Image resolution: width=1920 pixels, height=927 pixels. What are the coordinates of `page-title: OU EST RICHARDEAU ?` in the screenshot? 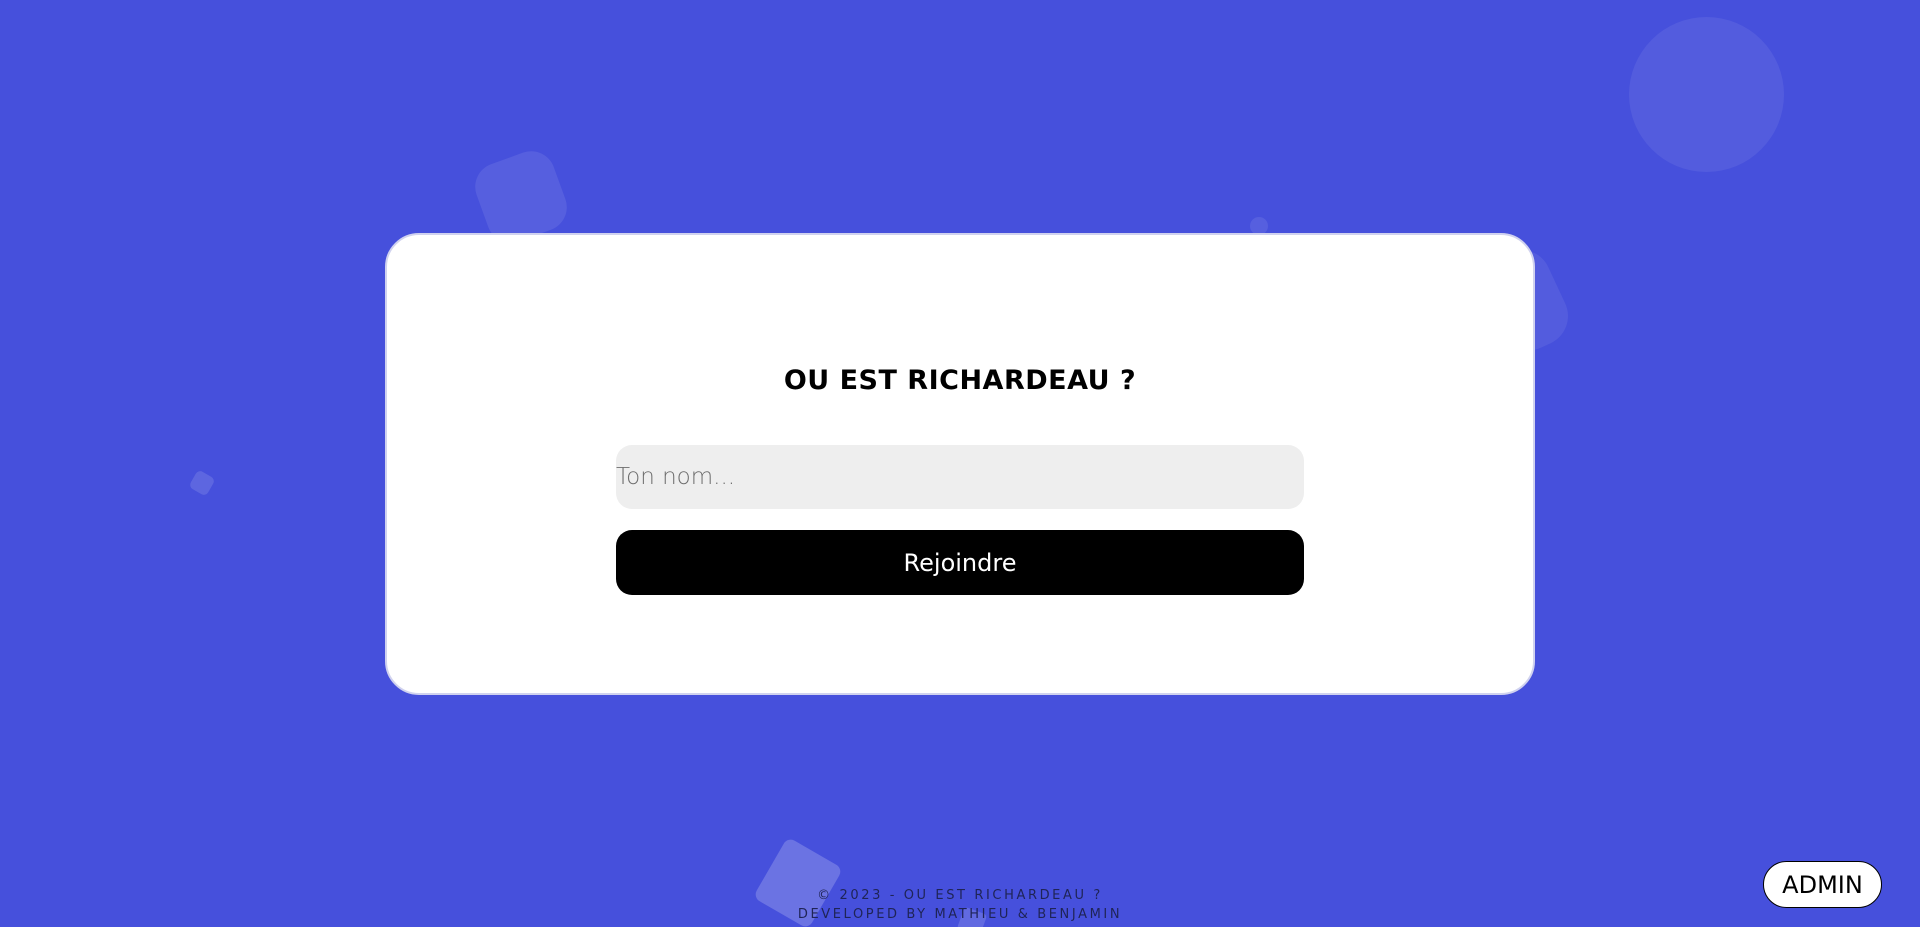 It's located at (960, 380).